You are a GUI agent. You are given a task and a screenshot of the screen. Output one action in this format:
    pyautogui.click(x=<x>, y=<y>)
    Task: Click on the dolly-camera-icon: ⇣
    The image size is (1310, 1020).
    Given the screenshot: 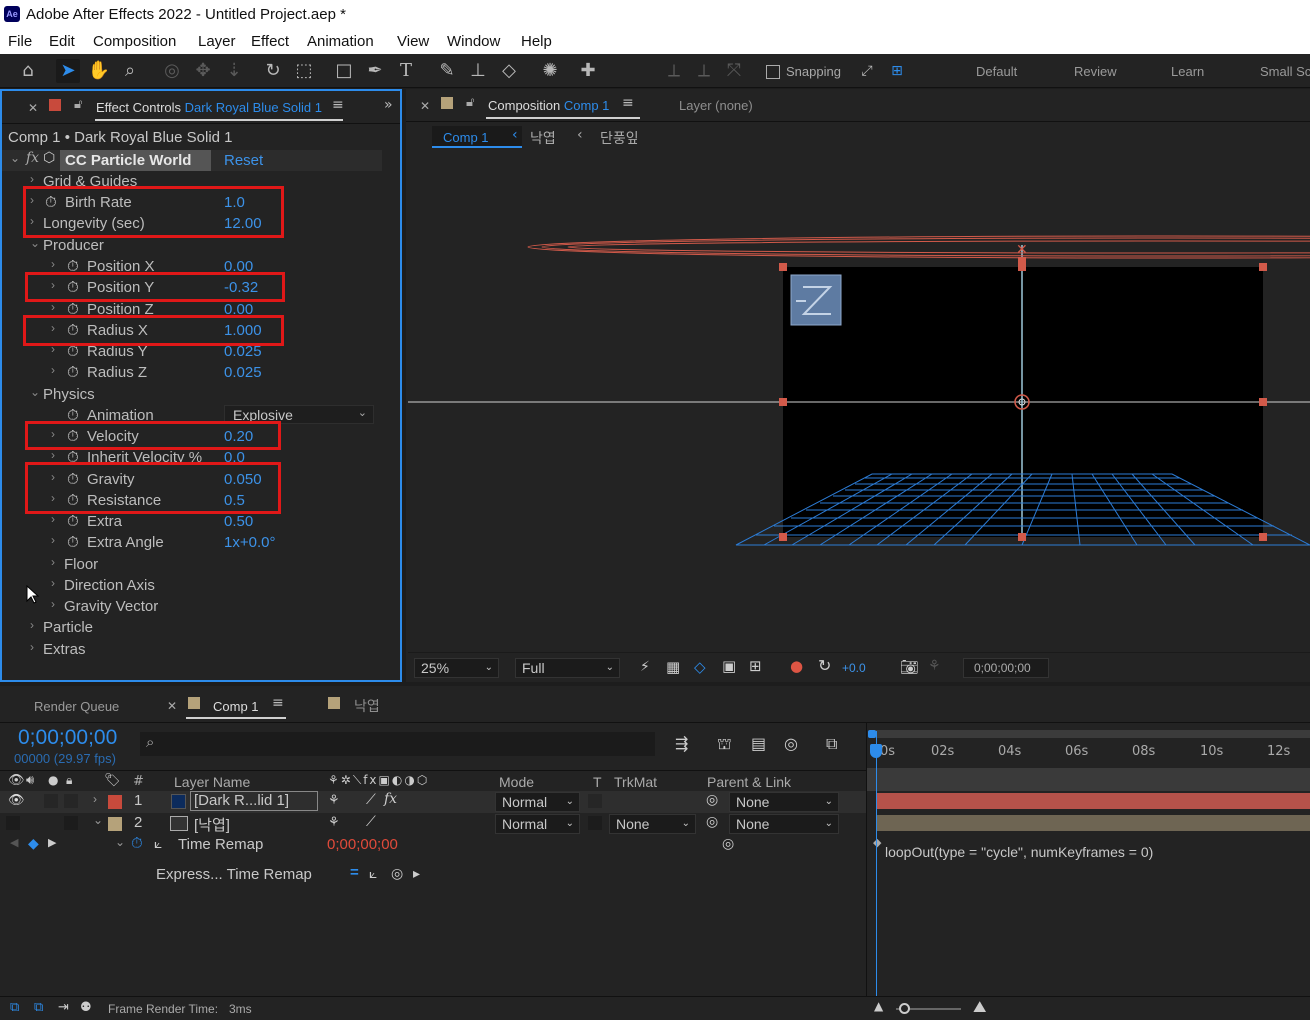 What is the action you would take?
    pyautogui.click(x=234, y=71)
    